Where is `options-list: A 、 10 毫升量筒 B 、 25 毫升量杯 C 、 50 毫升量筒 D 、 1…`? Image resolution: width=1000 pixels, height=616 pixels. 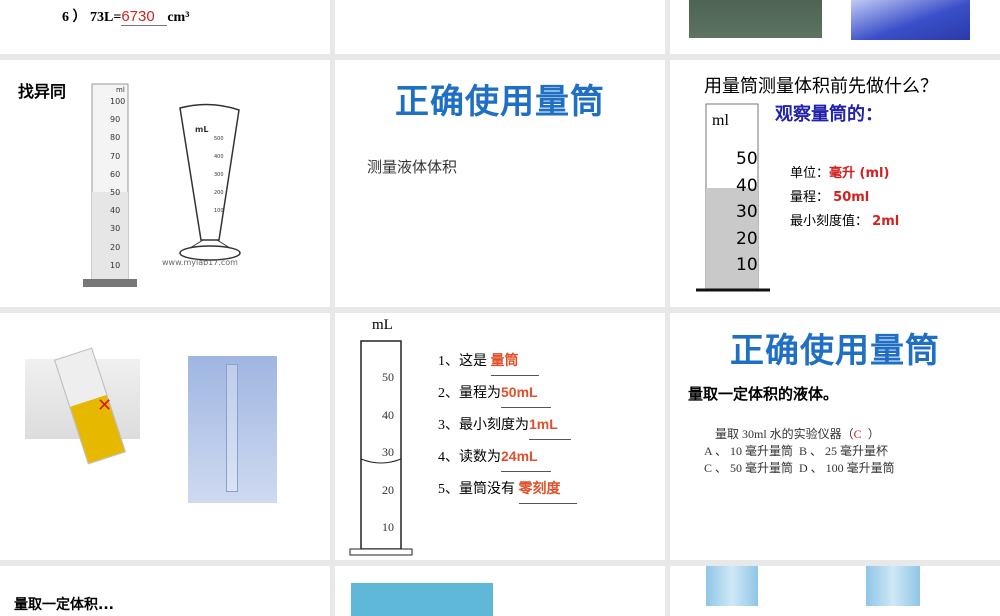
options-list: A 、 10 毫升量筒 B 、 25 毫升量杯 C 、 50 毫升量筒 D 、 1… is located at coordinates (799, 459).